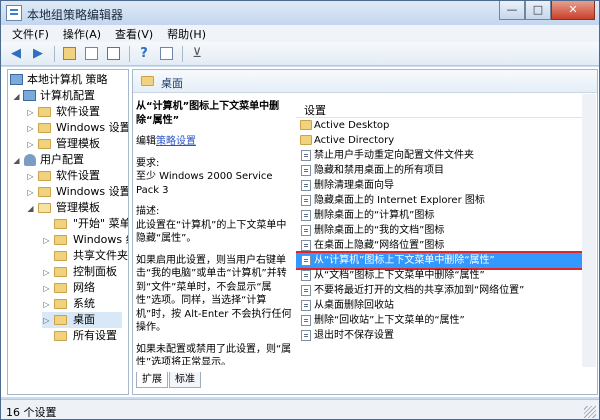 The width and height of the screenshot is (600, 420). Describe the element at coordinates (69, 54) in the screenshot. I see `up-folder-icon` at that location.